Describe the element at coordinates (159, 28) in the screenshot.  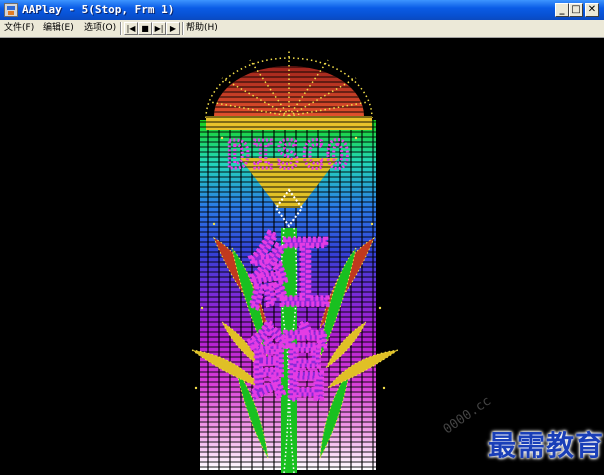
I see `step-frame-button: ▶|` at that location.